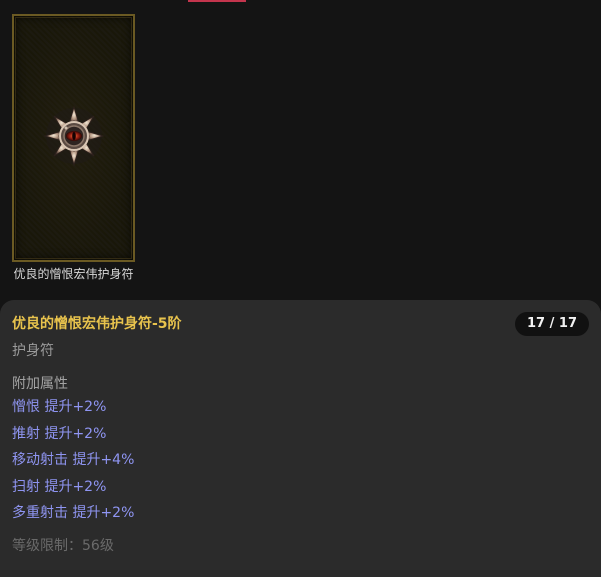  What do you see at coordinates (73, 274) in the screenshot?
I see `item-card-label: 优良的憎恨宏伟护身符` at bounding box center [73, 274].